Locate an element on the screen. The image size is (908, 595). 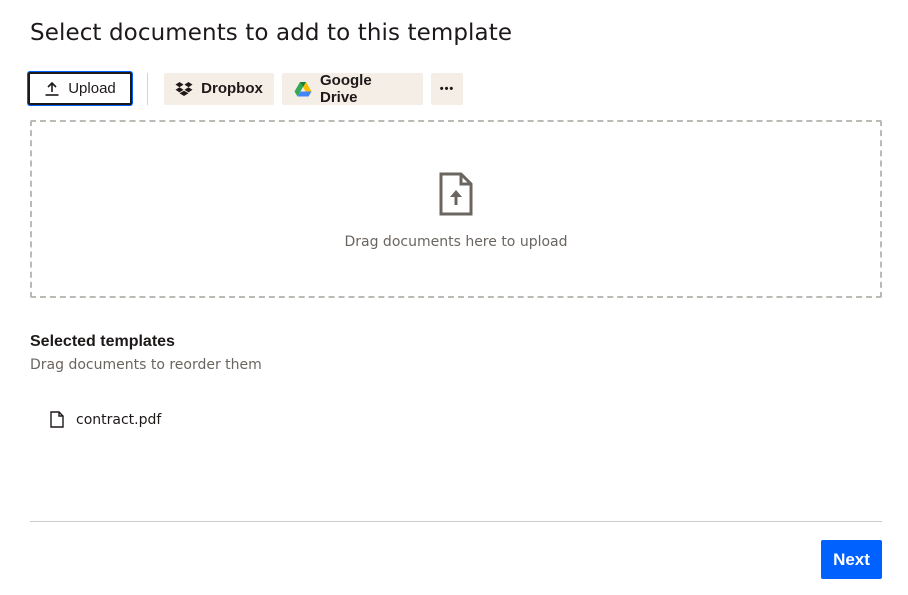
dropbox-button-label: Dropbox is located at coordinates (232, 88).